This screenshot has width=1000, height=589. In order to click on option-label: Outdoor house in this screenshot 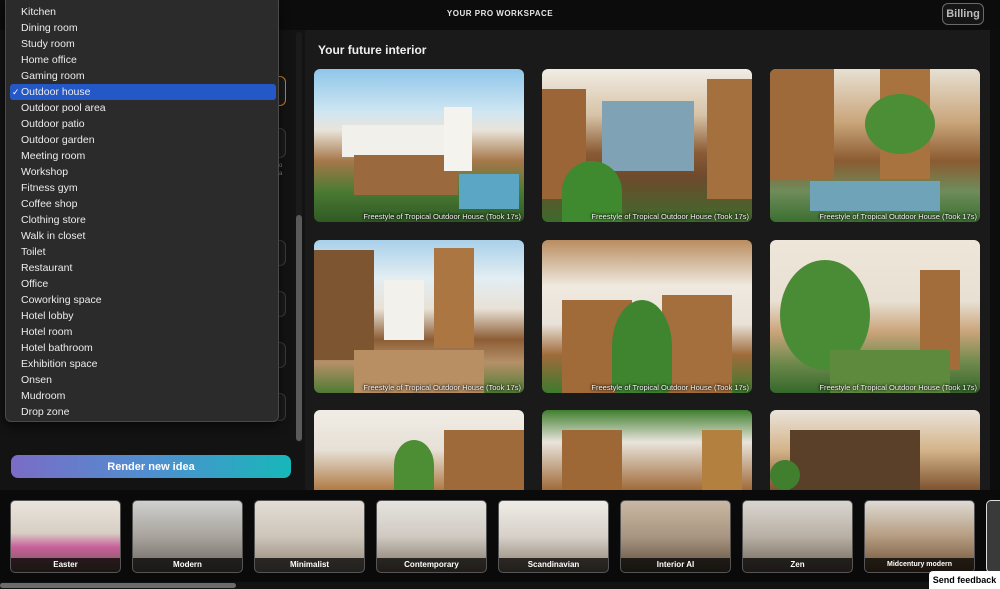, I will do `click(56, 92)`.